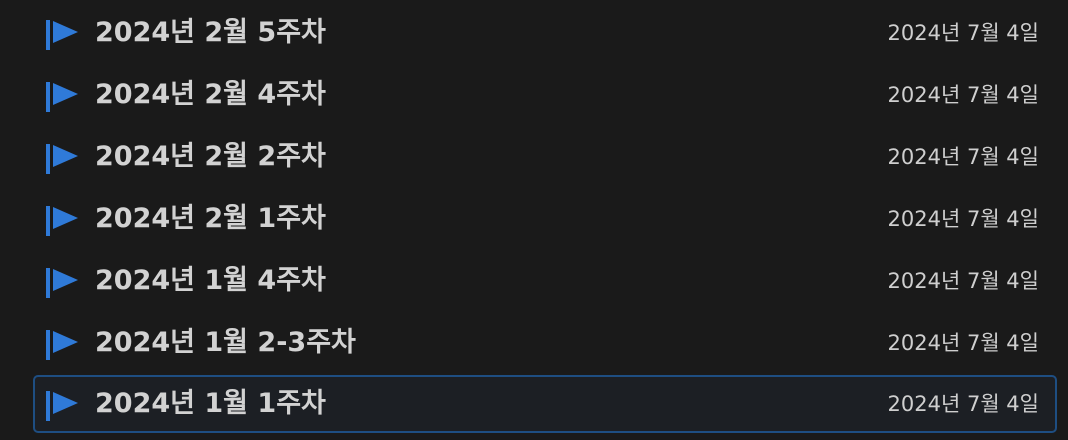 This screenshot has width=1068, height=440. Describe the element at coordinates (210, 32) in the screenshot. I see `item-title: 2024년 2월 5주차` at that location.